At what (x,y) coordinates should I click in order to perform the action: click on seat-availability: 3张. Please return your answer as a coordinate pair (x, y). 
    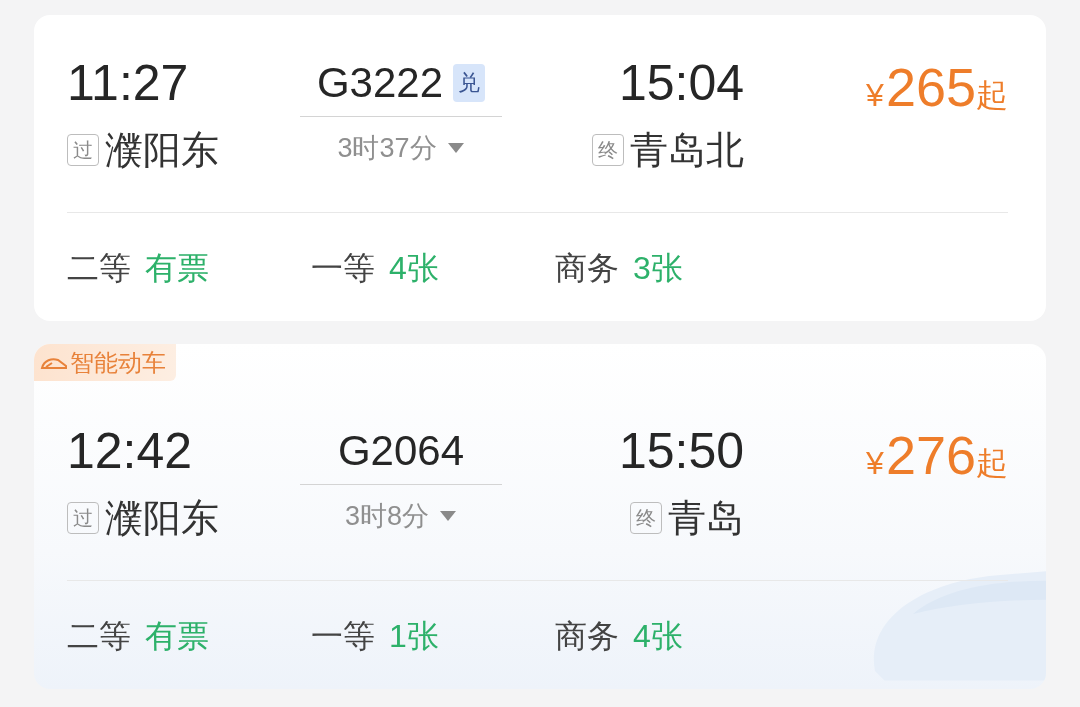
    Looking at the image, I should click on (658, 268).